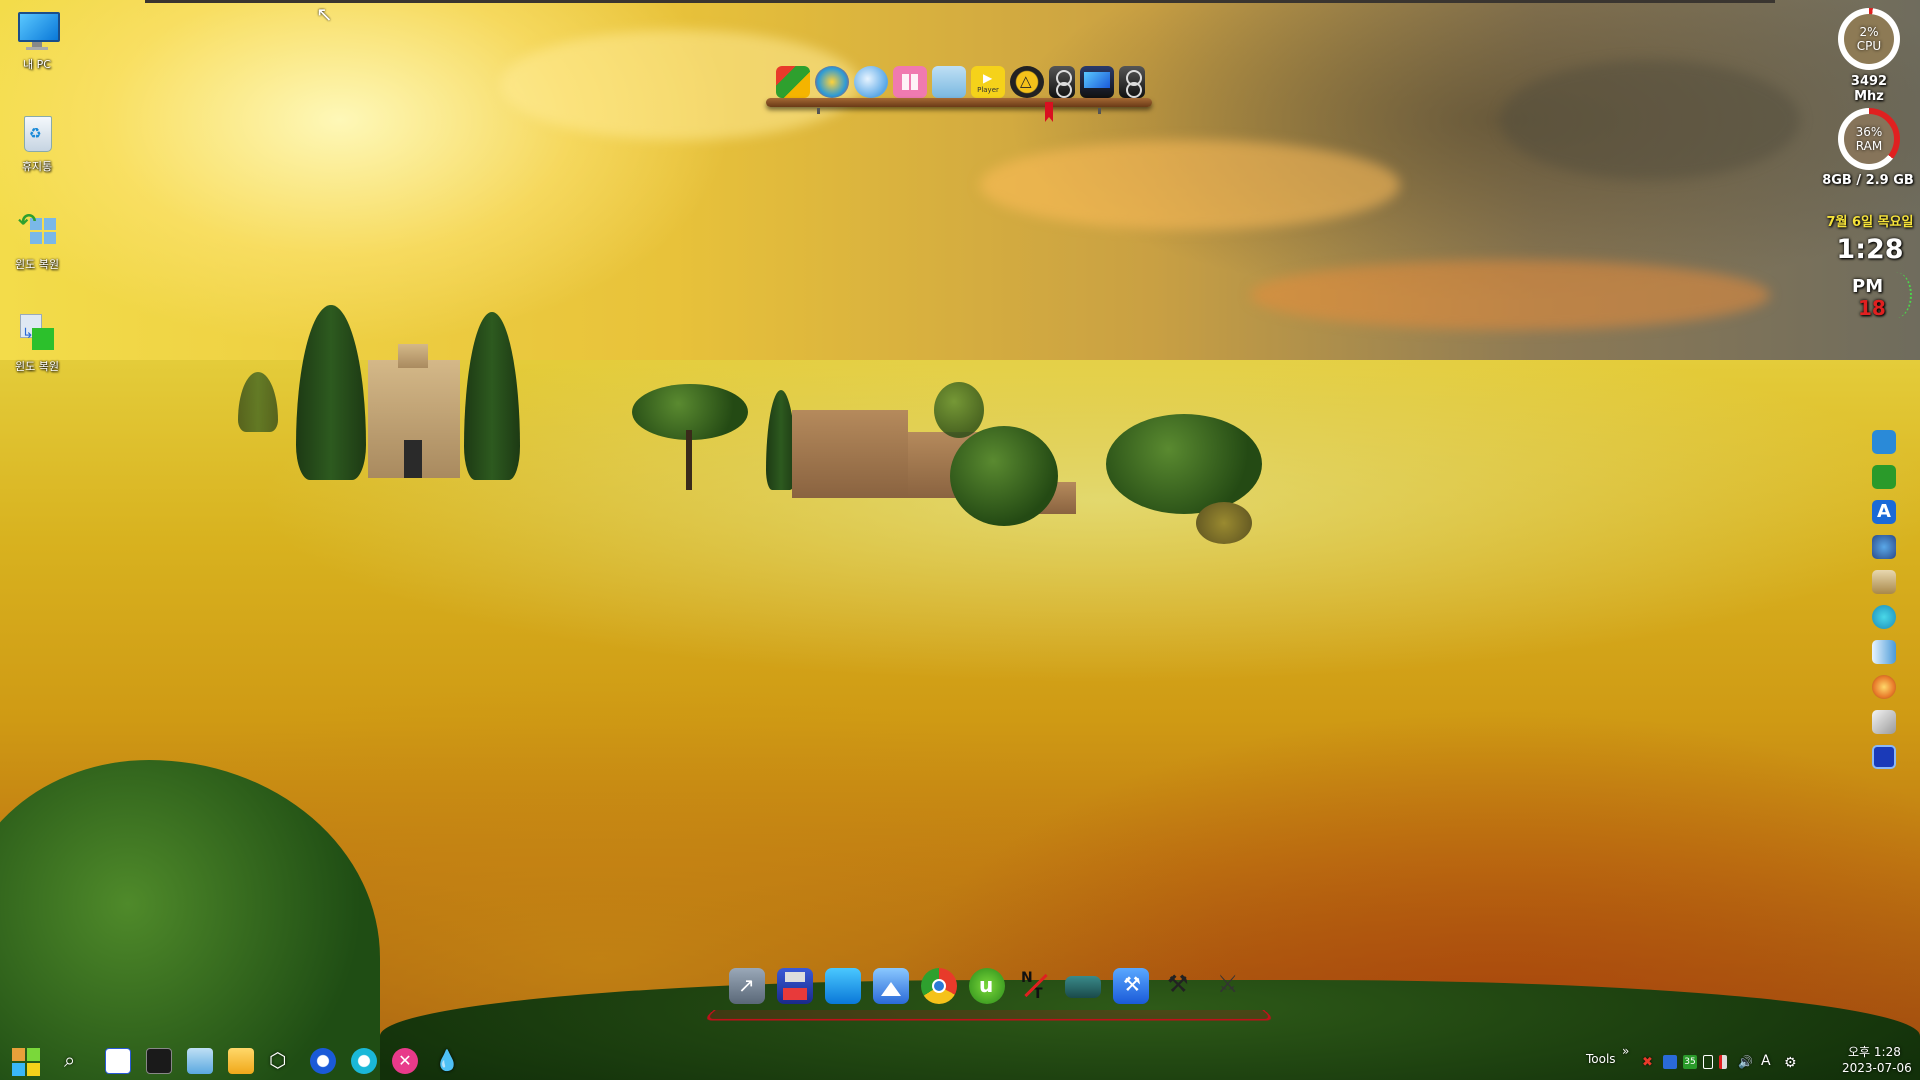 The height and width of the screenshot is (1080, 1920). Describe the element at coordinates (1766, 1061) in the screenshot. I see `ime-indicator: A` at that location.